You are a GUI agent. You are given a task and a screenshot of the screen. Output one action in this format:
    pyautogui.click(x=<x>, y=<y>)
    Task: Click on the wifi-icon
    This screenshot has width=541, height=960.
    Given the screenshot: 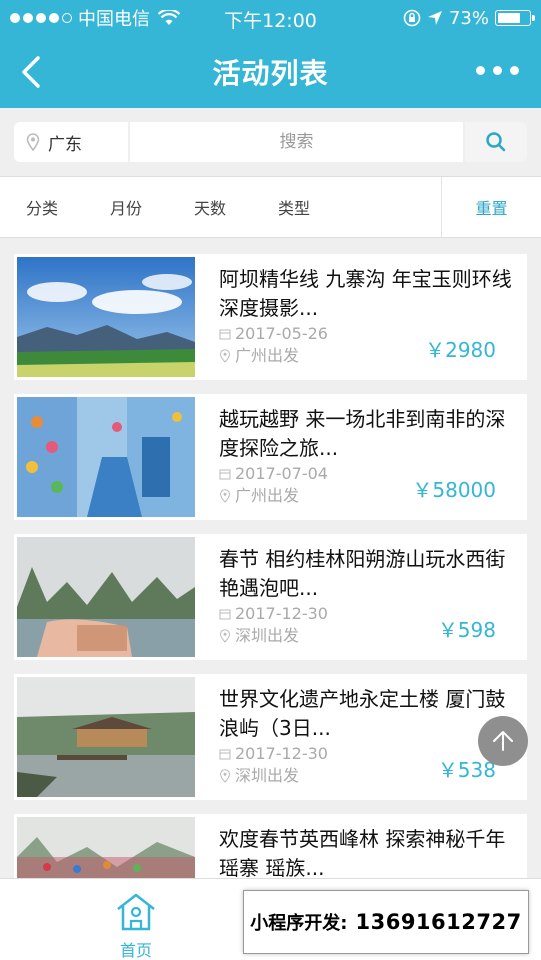 What is the action you would take?
    pyautogui.click(x=169, y=17)
    